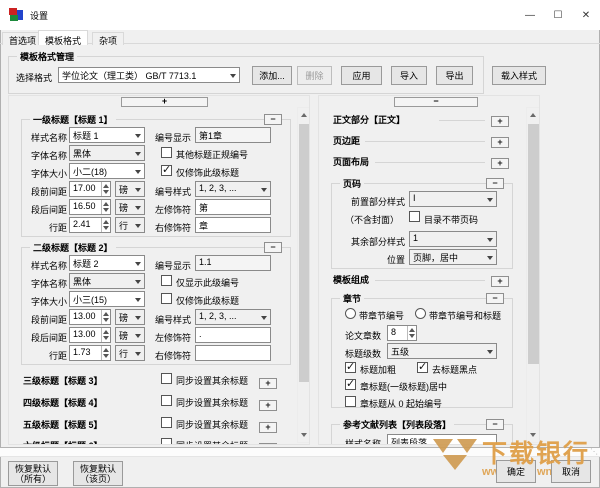 Image resolution: width=600 pixels, height=488 pixels. I want to click on format-select: 学位论文（理工类） GB/T 7713.1, so click(149, 75).